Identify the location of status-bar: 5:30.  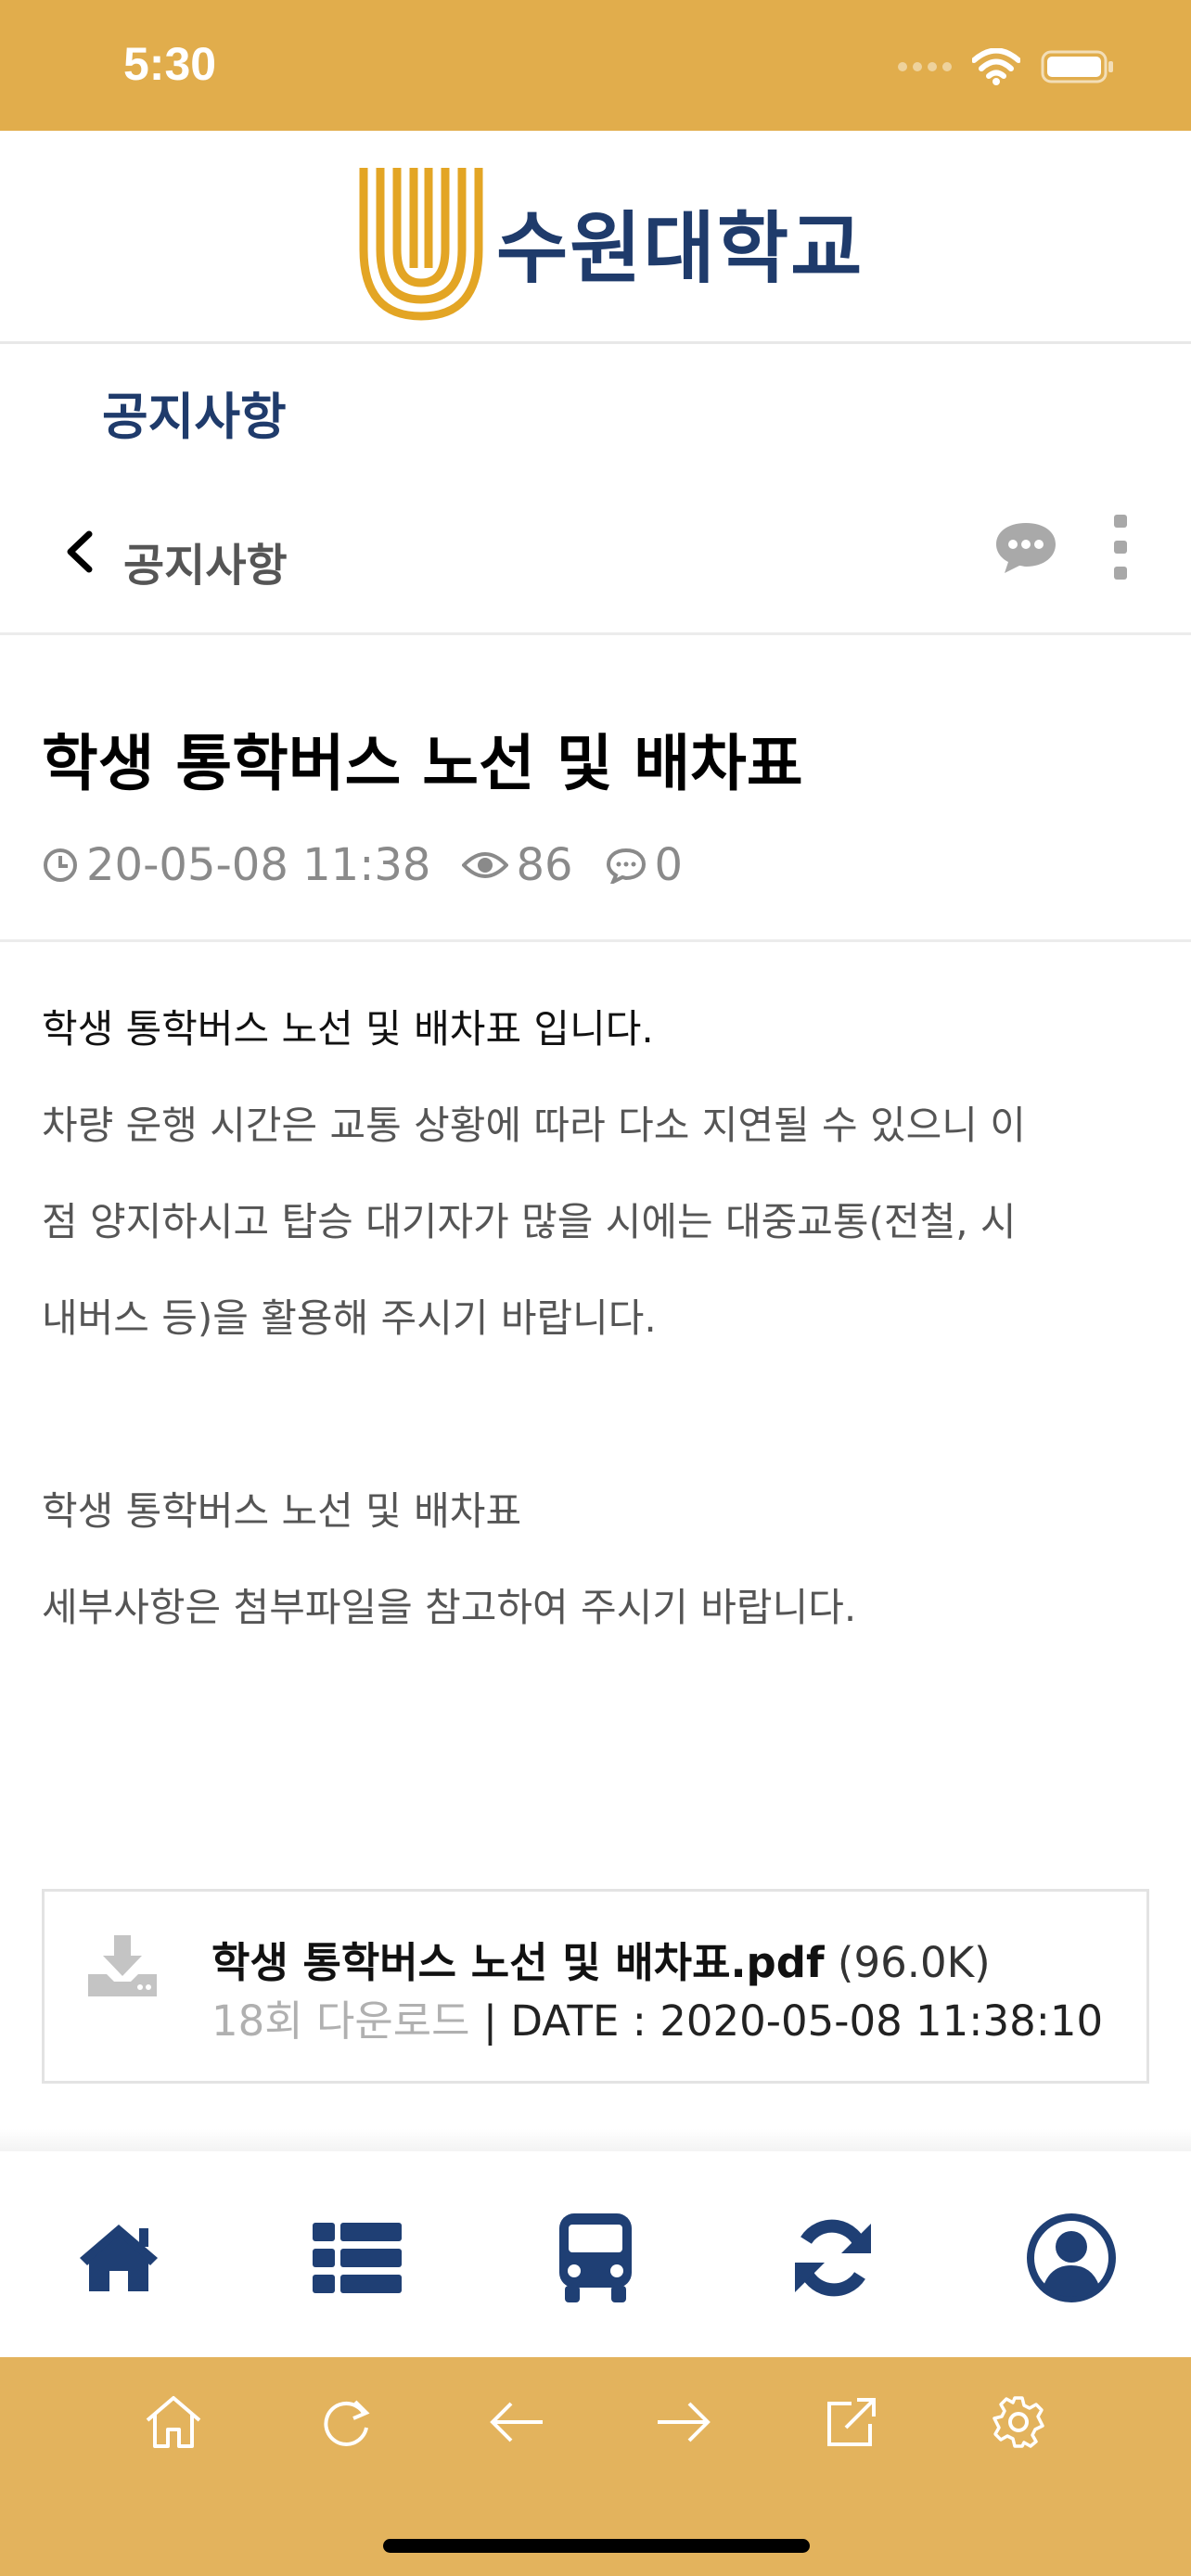
(595, 66).